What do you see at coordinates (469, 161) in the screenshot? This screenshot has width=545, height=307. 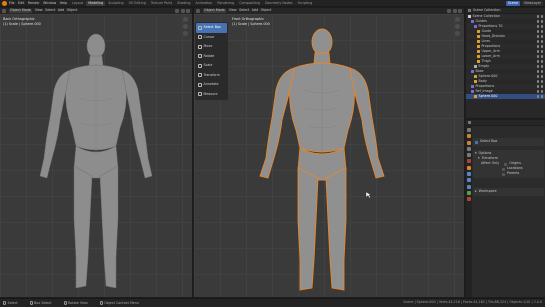 I see `world-tab-icon` at bounding box center [469, 161].